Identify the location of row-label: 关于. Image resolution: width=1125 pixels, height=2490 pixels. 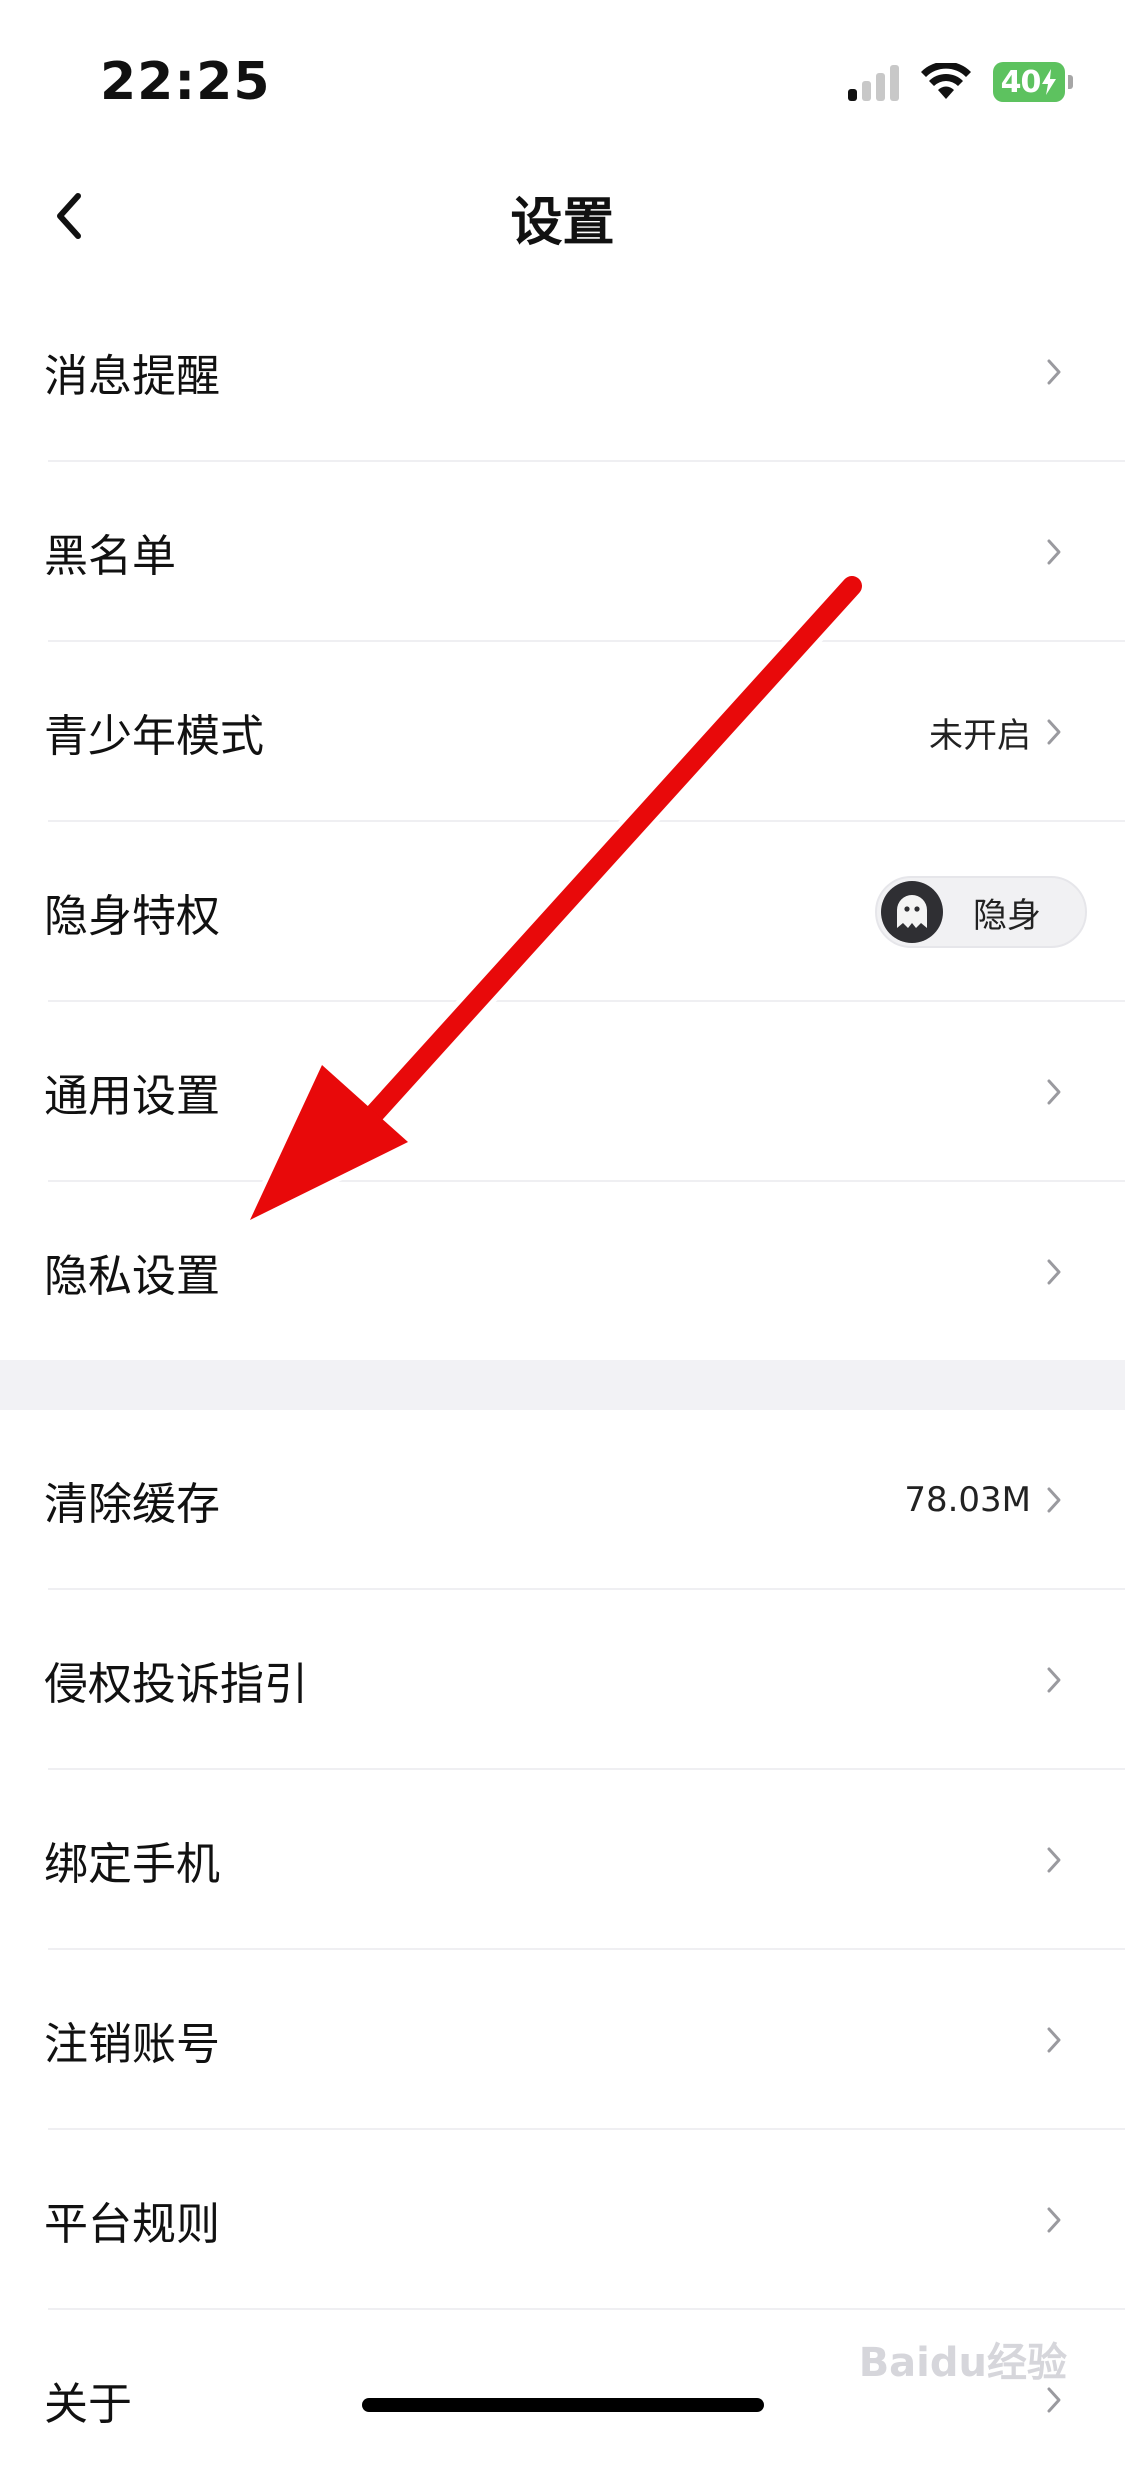
(88, 2404).